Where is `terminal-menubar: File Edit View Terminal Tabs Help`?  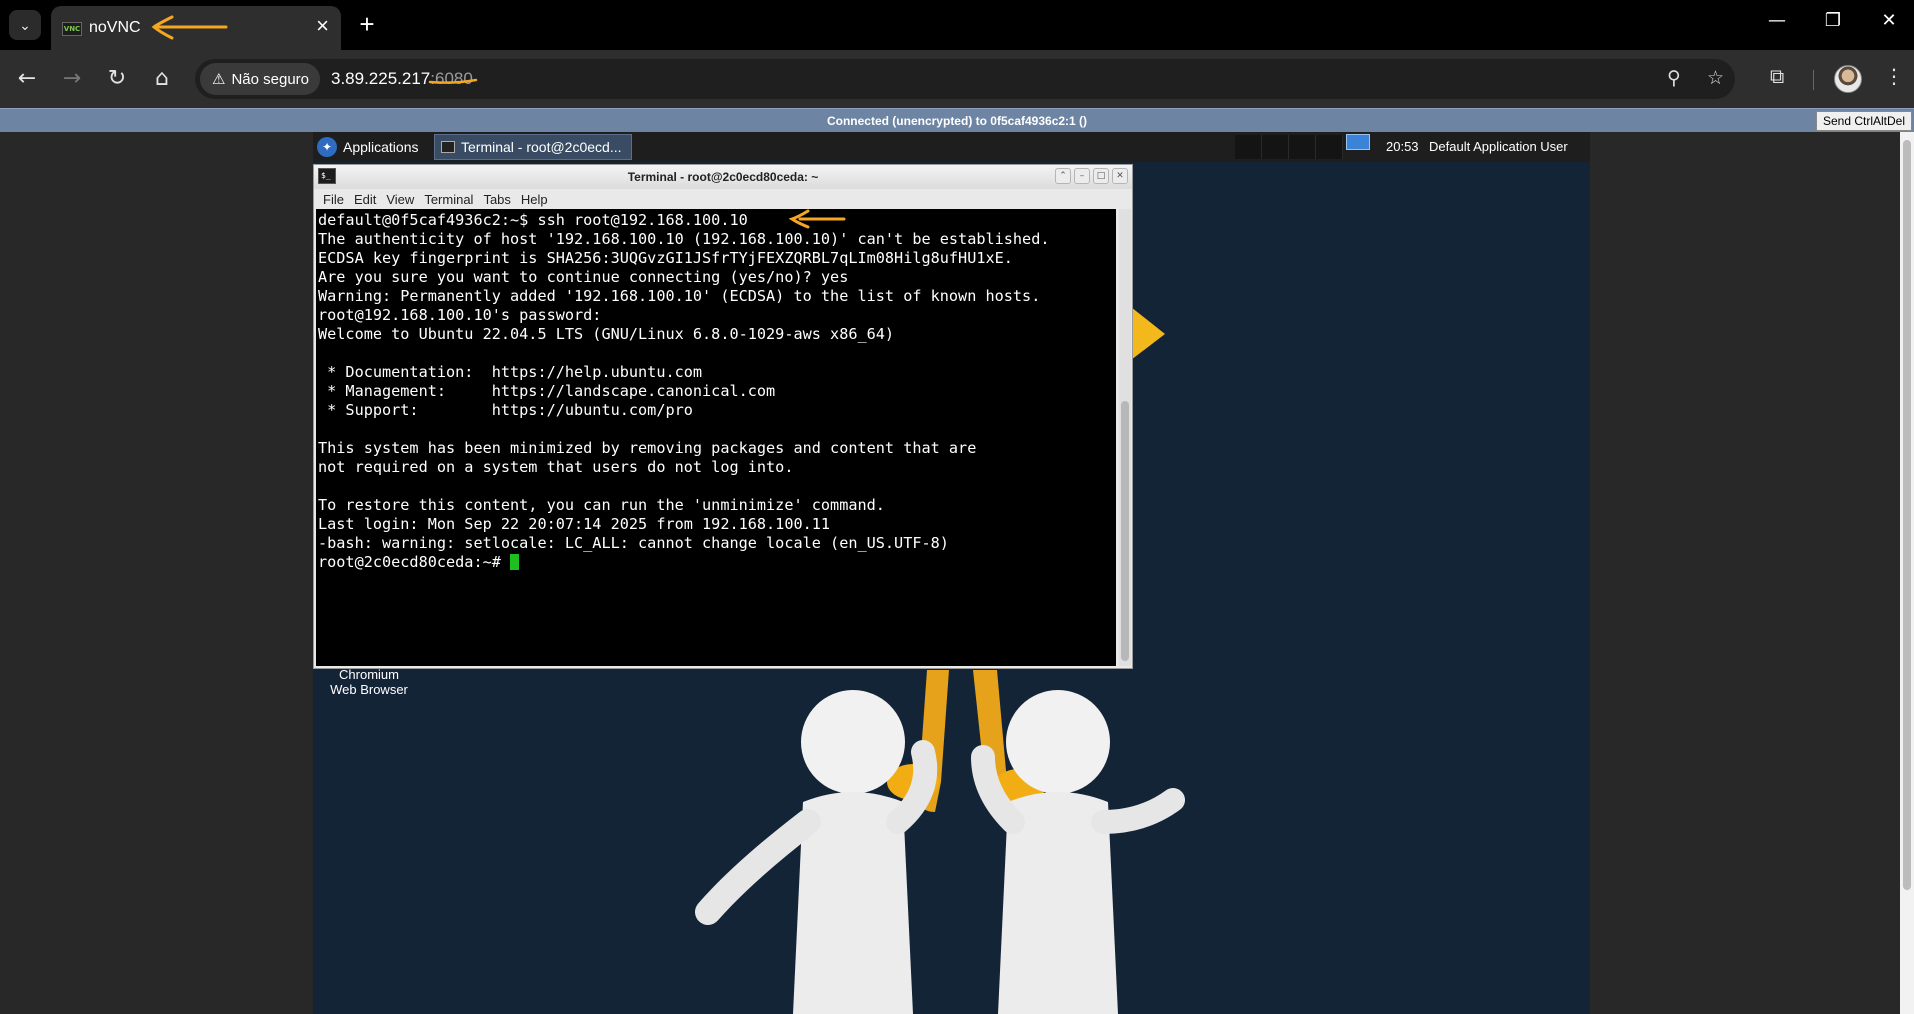
terminal-menubar: File Edit View Terminal Tabs Help is located at coordinates (723, 199).